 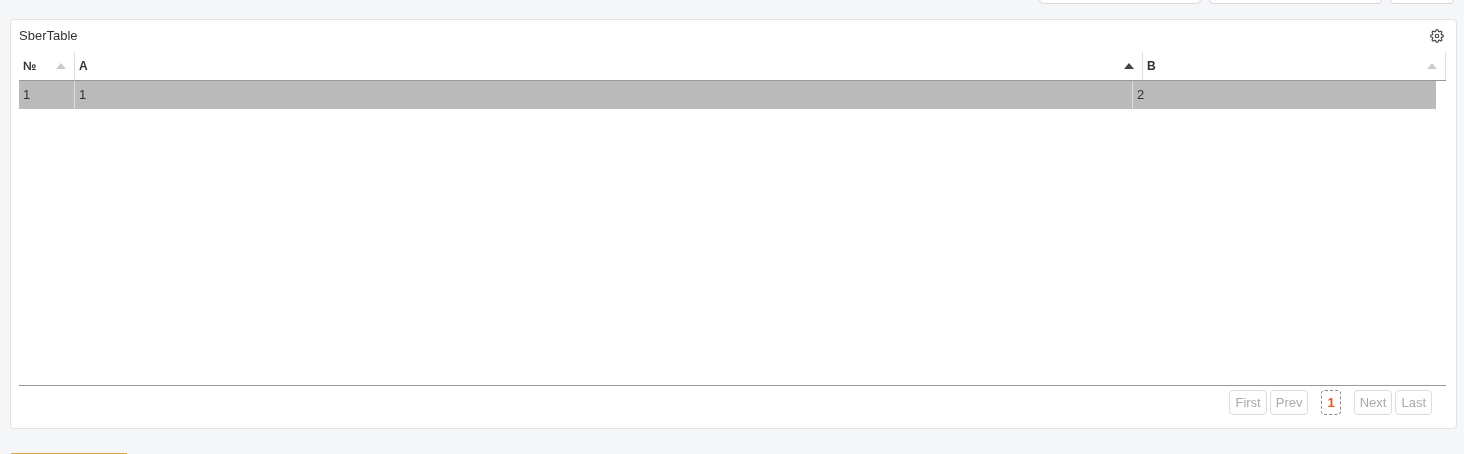 I want to click on table-cell: 1, so click(x=603, y=95).